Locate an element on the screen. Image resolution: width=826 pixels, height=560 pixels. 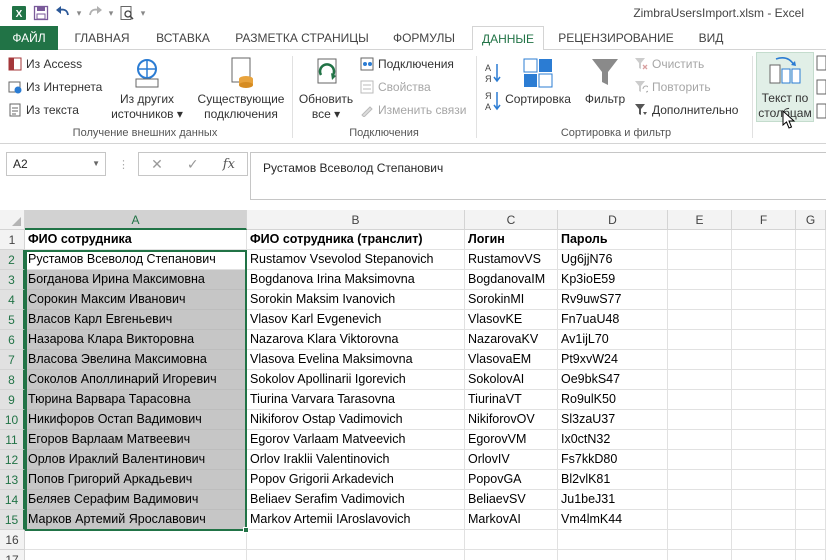
table-cell: Kp3ioE59 is located at coordinates (613, 280).